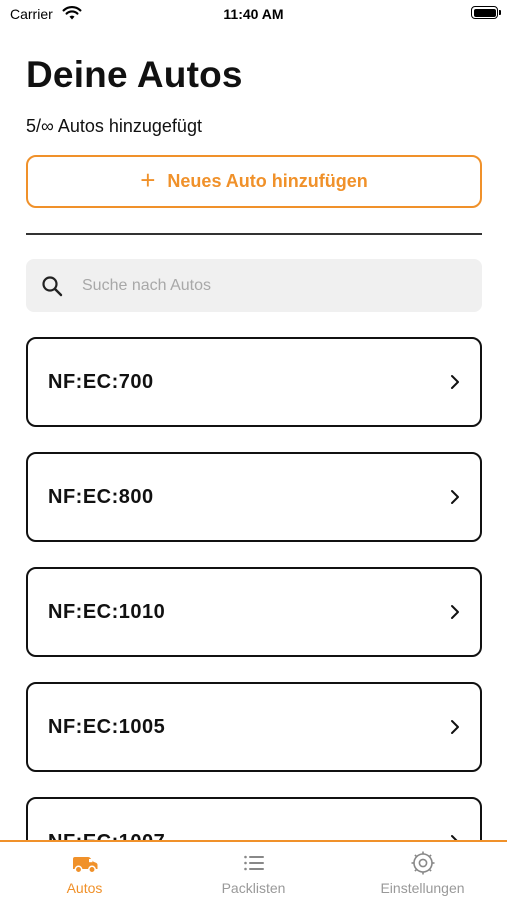  Describe the element at coordinates (253, 863) in the screenshot. I see `list-icon` at that location.